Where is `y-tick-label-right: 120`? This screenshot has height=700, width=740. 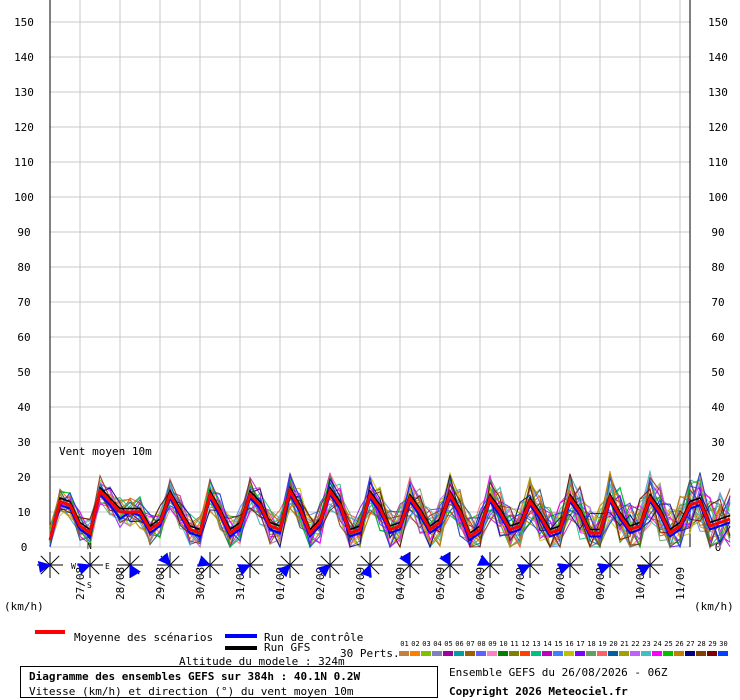
y-tick-label-right: 120 is located at coordinates (718, 127).